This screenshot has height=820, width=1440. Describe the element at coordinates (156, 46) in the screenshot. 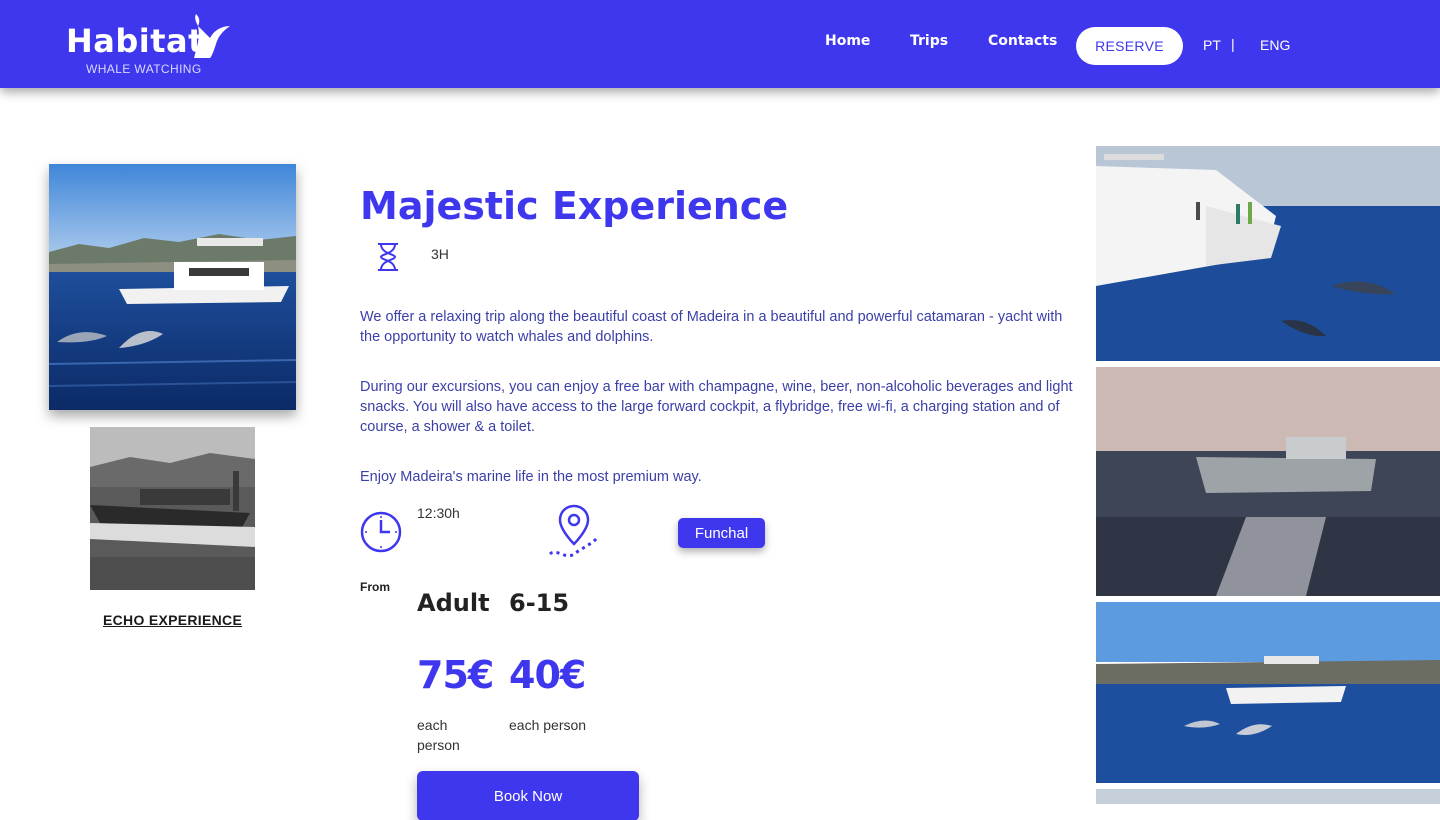

I see `logo: Habitat WHALE WATCHING` at that location.